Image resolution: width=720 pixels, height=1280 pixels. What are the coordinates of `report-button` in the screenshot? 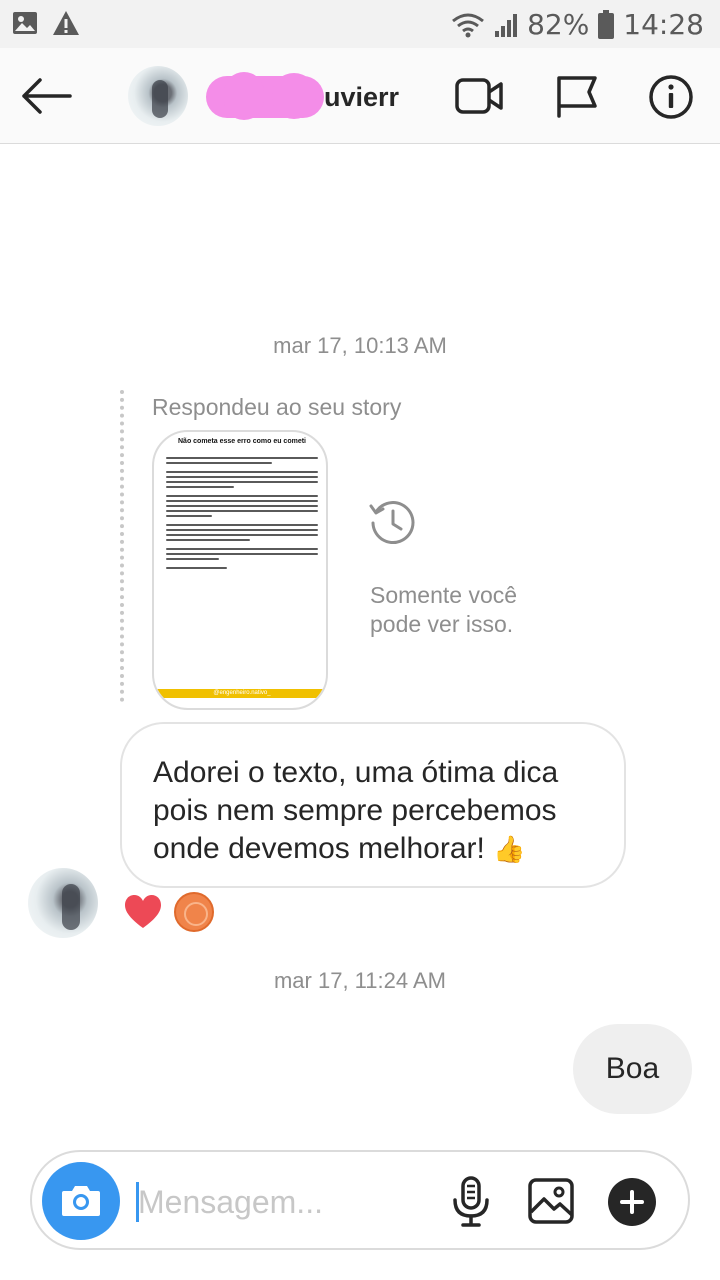 It's located at (577, 96).